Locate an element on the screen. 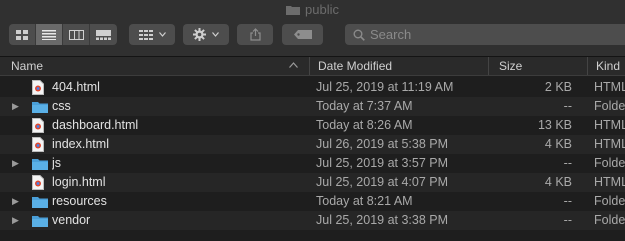 Image resolution: width=625 pixels, height=241 pixels. folder-row: ▶ resources Today at 8:21 AM -- Folder is located at coordinates (312, 201).